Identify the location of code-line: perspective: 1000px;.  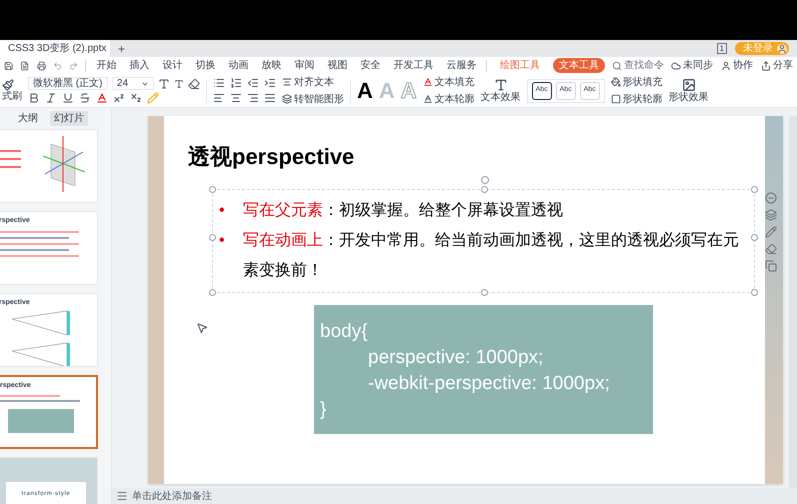
(455, 358).